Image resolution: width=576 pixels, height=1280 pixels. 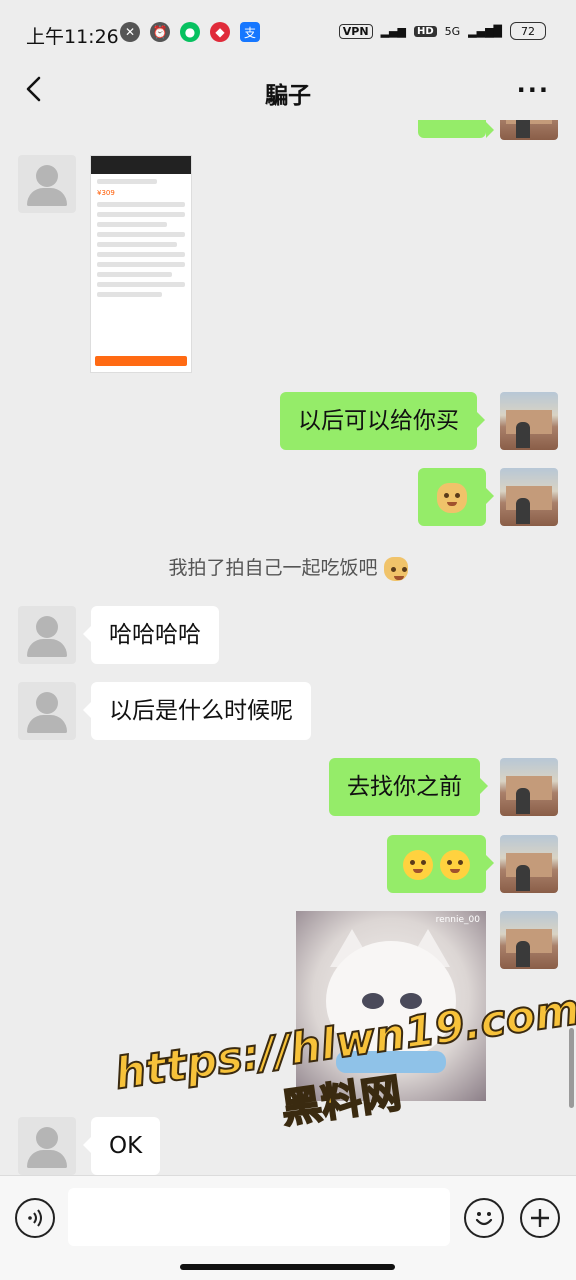 I want to click on image-watermark-tag: rennie_00, so click(x=457, y=920).